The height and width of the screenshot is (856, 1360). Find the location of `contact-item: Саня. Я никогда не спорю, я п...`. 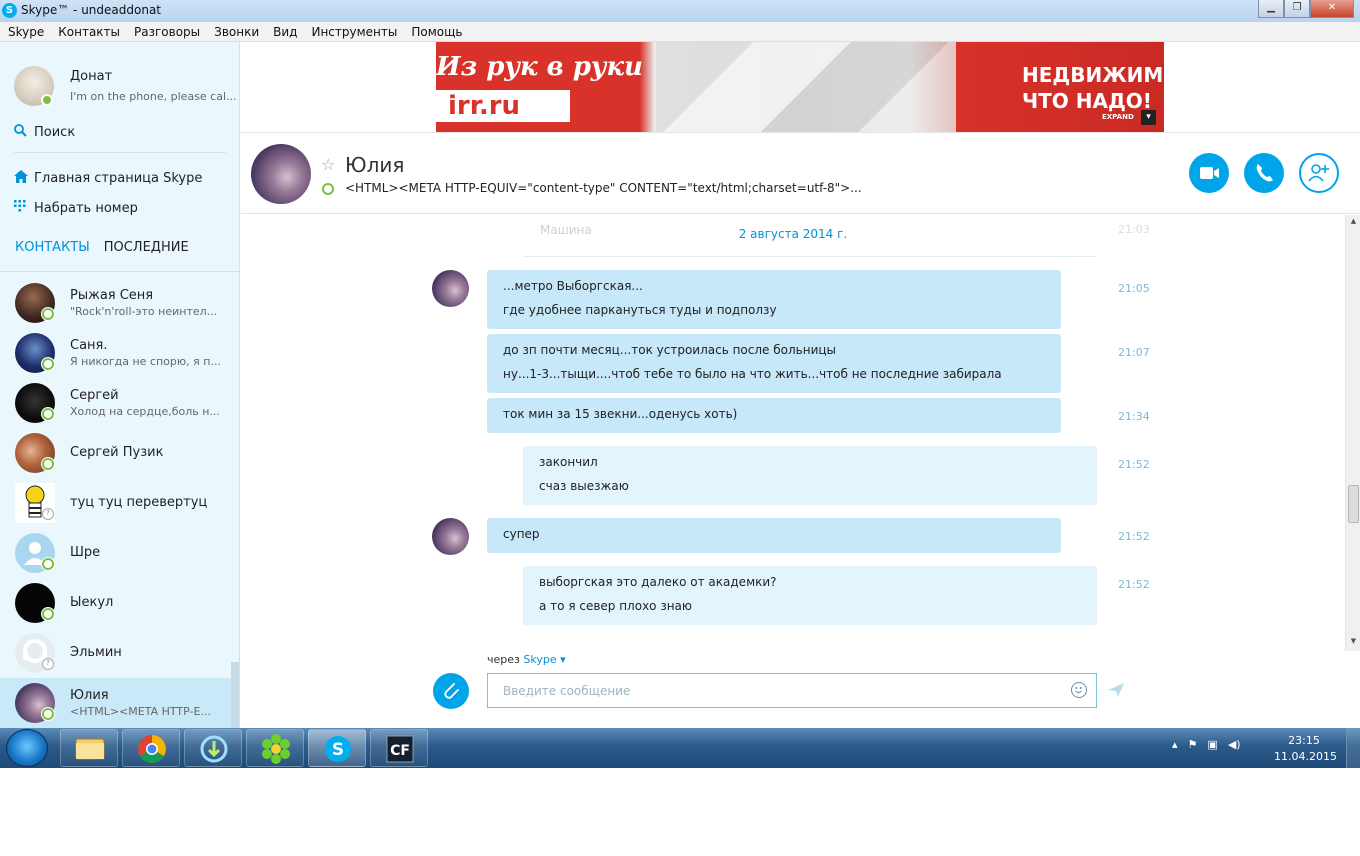

contact-item: Саня. Я никогда не спорю, я п... is located at coordinates (119, 353).